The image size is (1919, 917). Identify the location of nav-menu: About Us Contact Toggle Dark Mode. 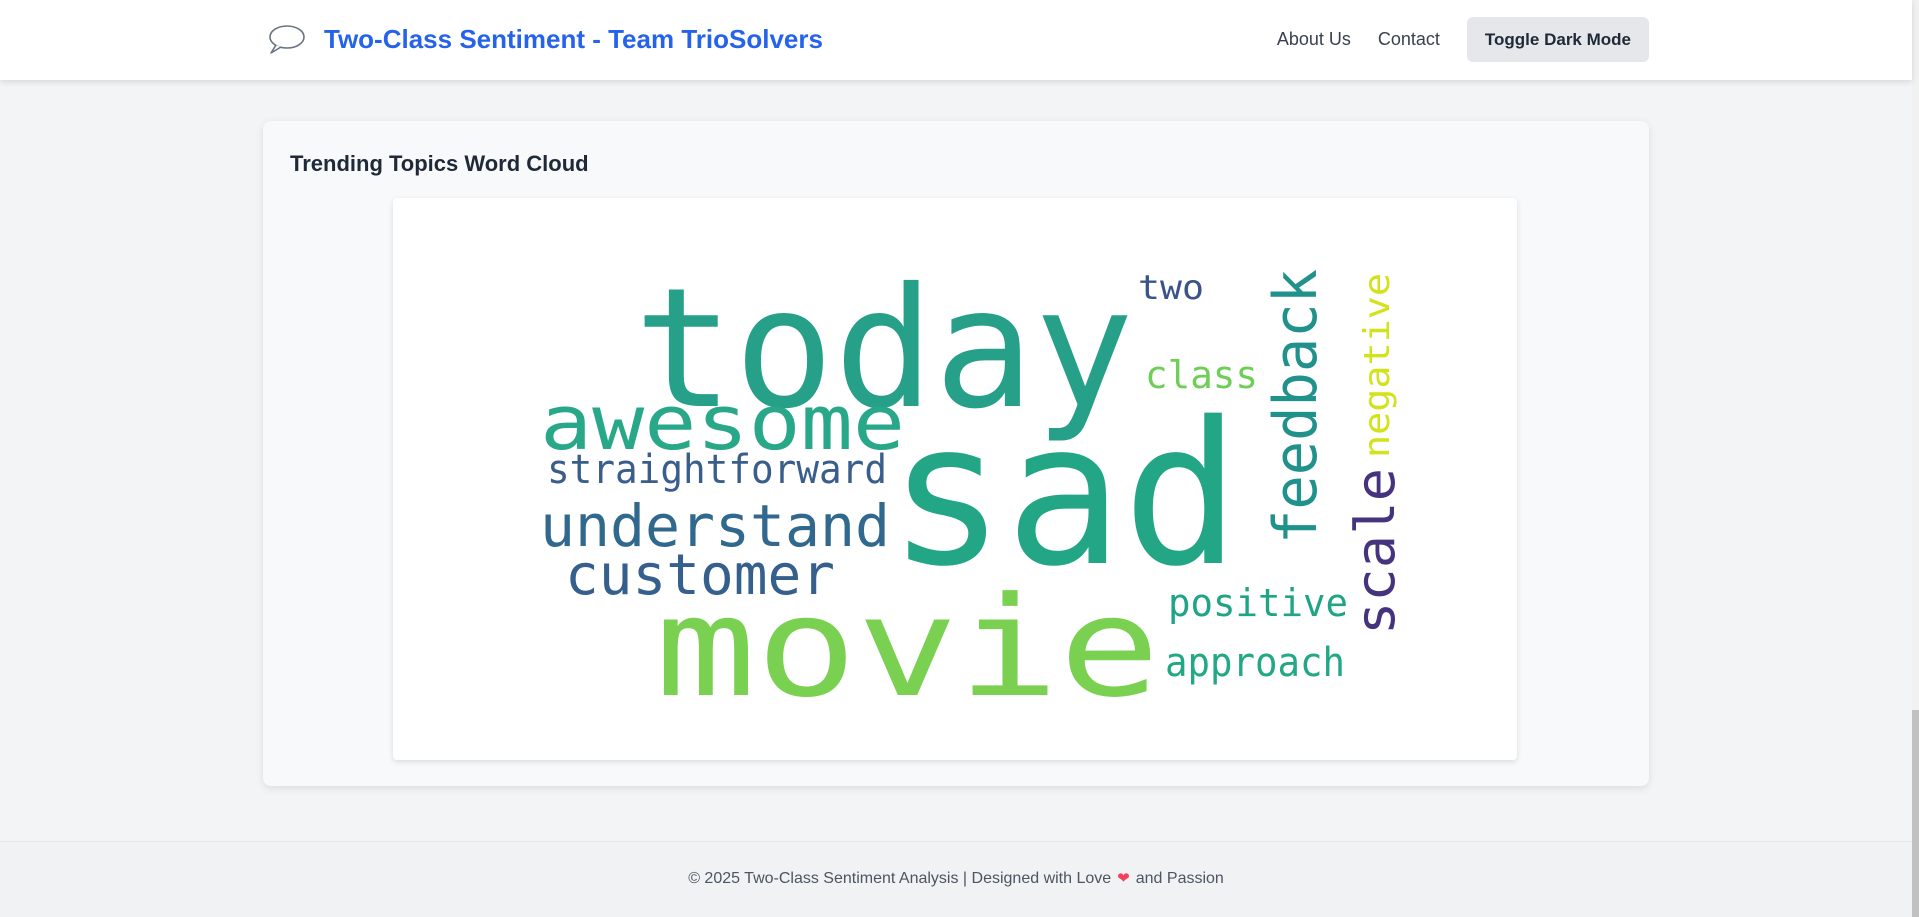
(1463, 39).